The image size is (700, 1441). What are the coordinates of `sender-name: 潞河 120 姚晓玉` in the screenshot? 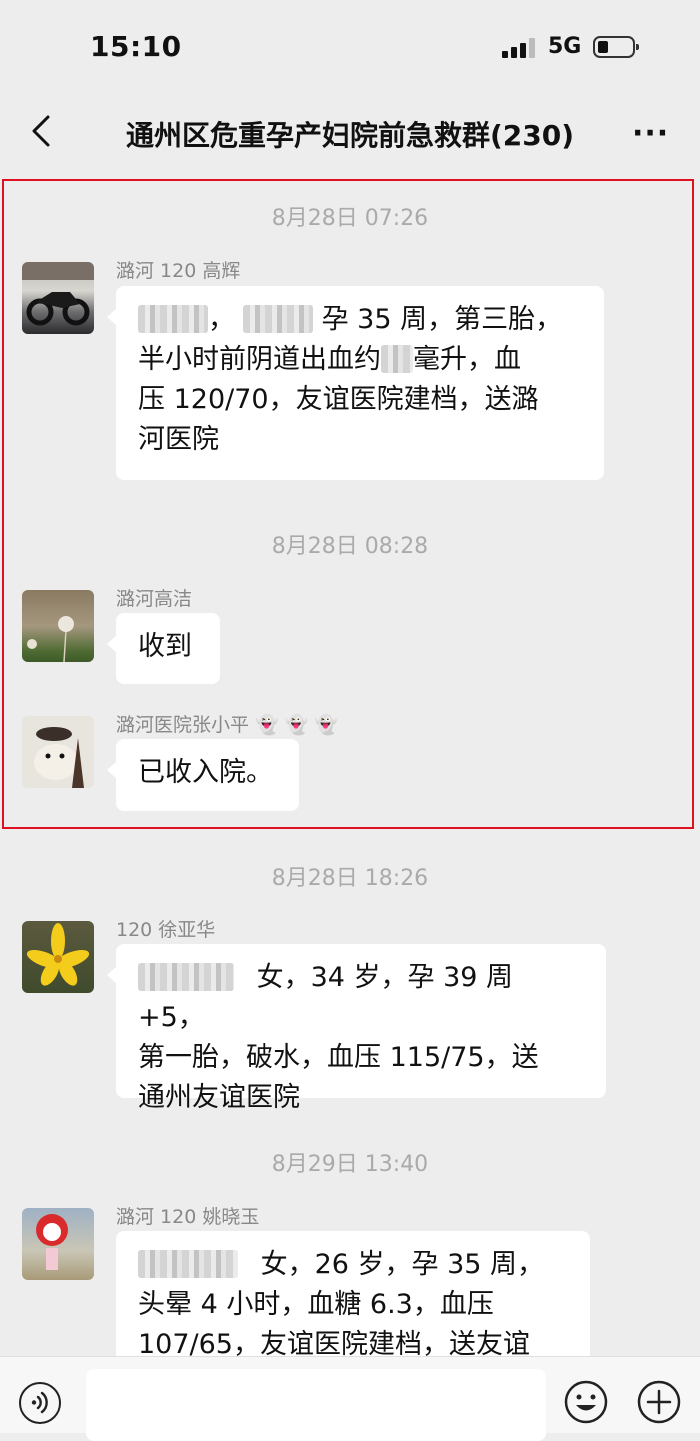 It's located at (188, 1217).